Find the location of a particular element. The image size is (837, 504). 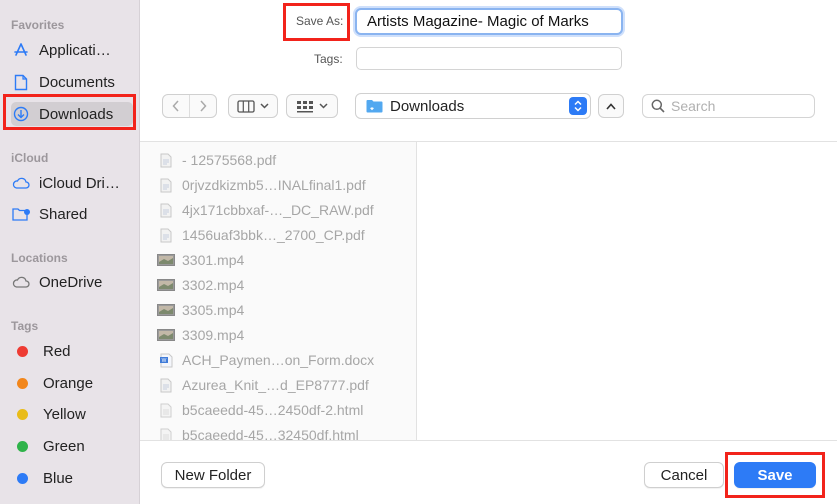

file-name: b5caeedd-45…32450df.html is located at coordinates (270, 433).